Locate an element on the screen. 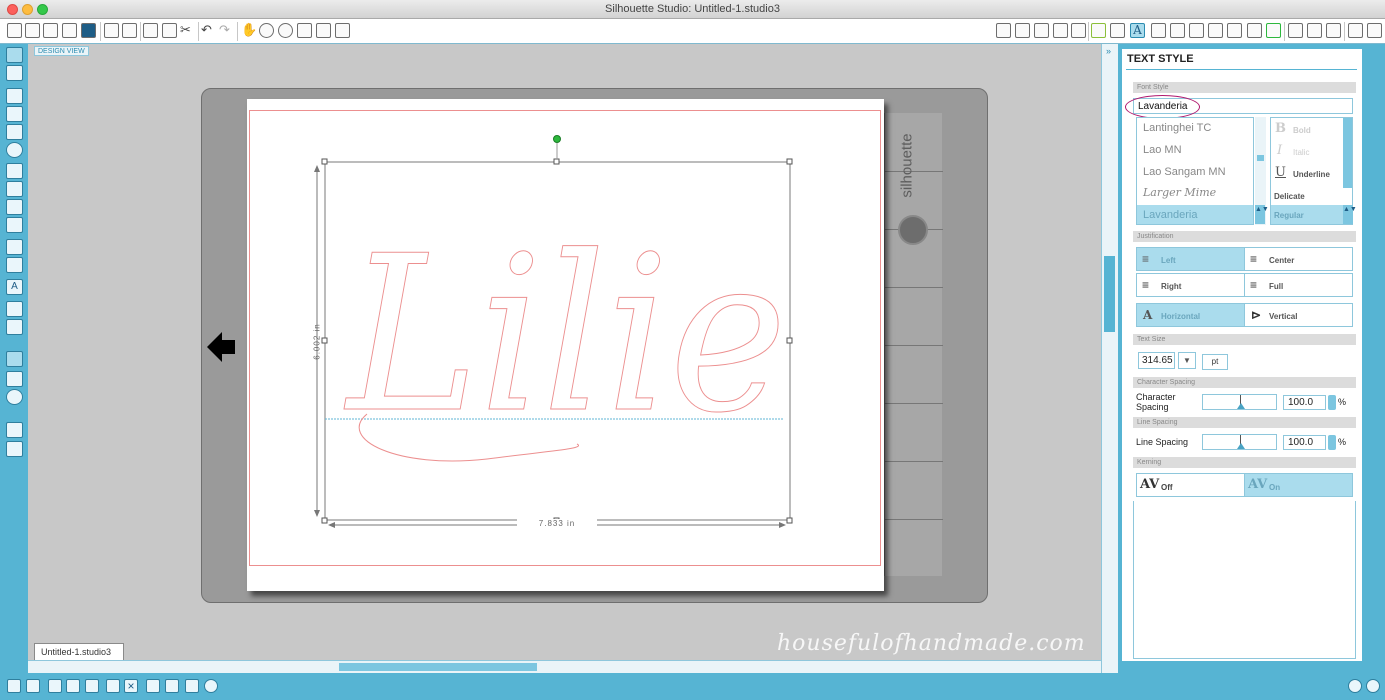  regular-polygon-tool-icon is located at coordinates (14, 265).